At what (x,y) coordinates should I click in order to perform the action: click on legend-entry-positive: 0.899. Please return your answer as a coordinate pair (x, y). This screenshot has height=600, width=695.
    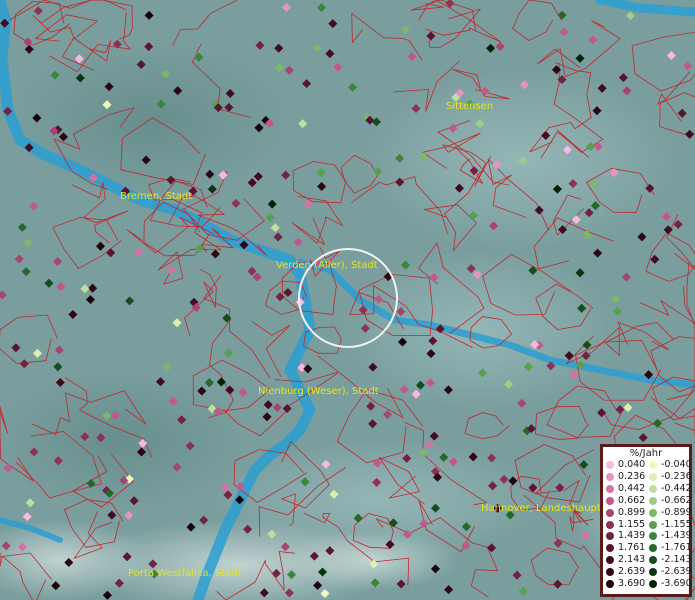
    Looking at the image, I should click on (627, 513).